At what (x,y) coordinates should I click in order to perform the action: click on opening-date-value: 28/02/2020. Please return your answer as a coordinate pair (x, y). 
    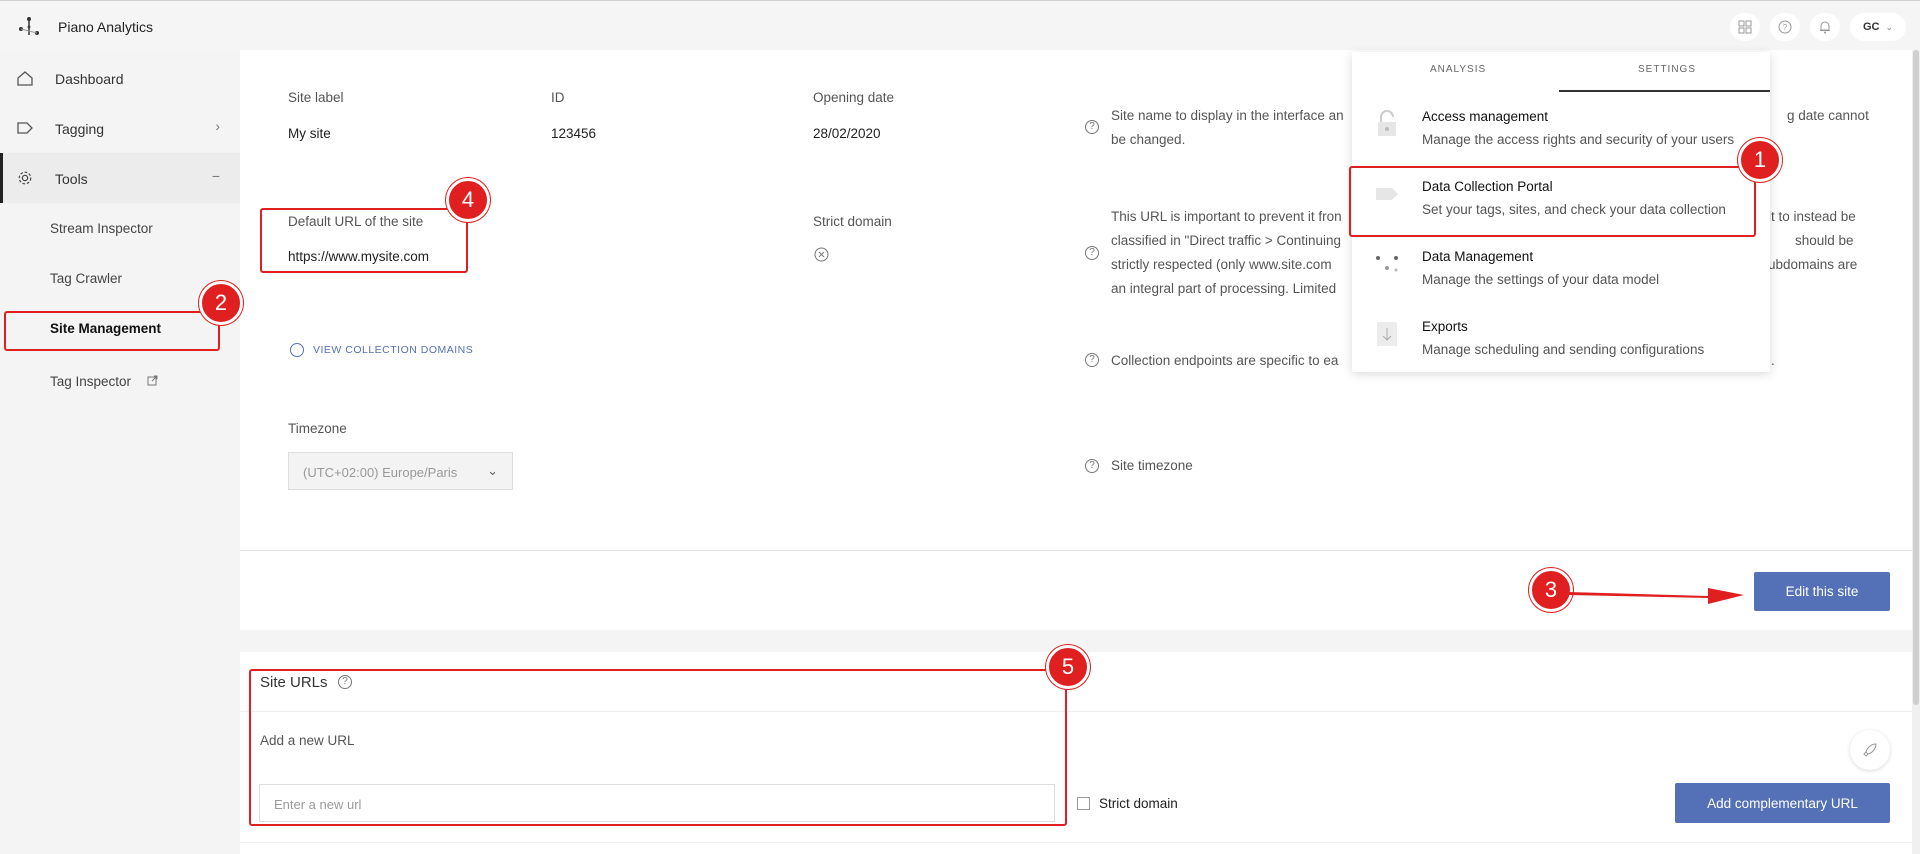
    Looking at the image, I should click on (847, 133).